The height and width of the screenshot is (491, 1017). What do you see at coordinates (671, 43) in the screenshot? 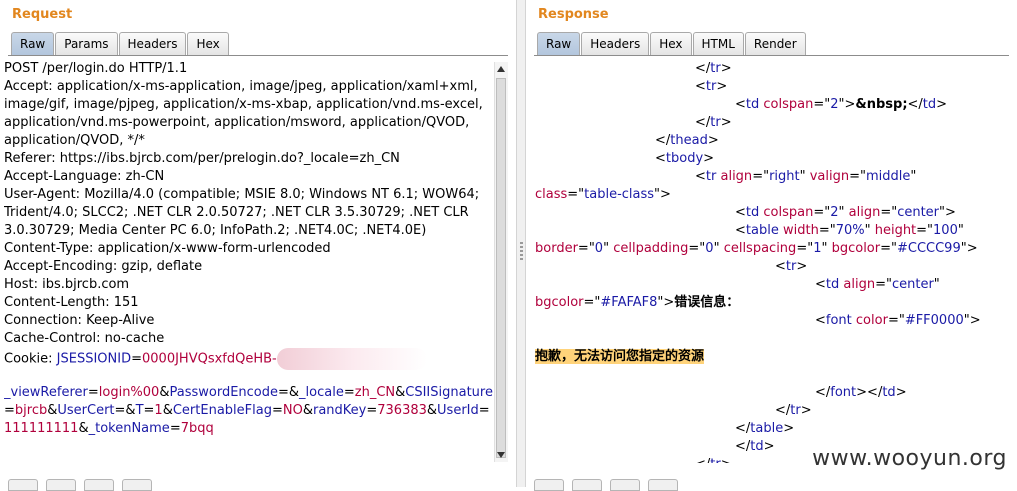
I see `response-tab-hex: Hex` at bounding box center [671, 43].